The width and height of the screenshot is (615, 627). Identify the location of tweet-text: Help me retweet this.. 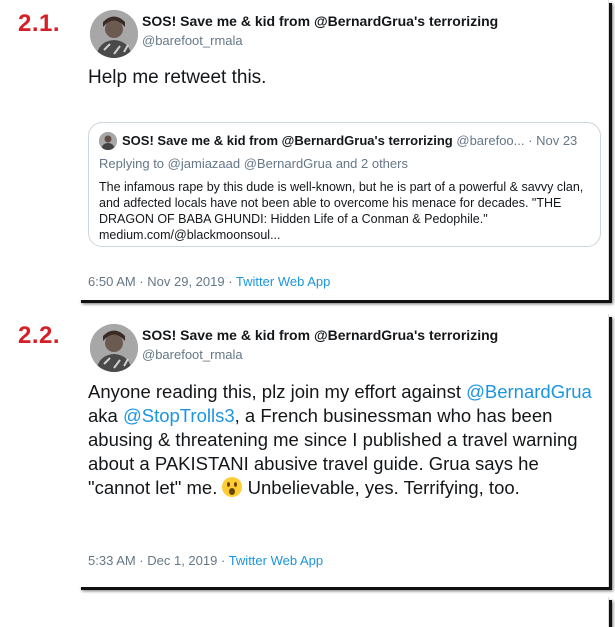
(177, 77).